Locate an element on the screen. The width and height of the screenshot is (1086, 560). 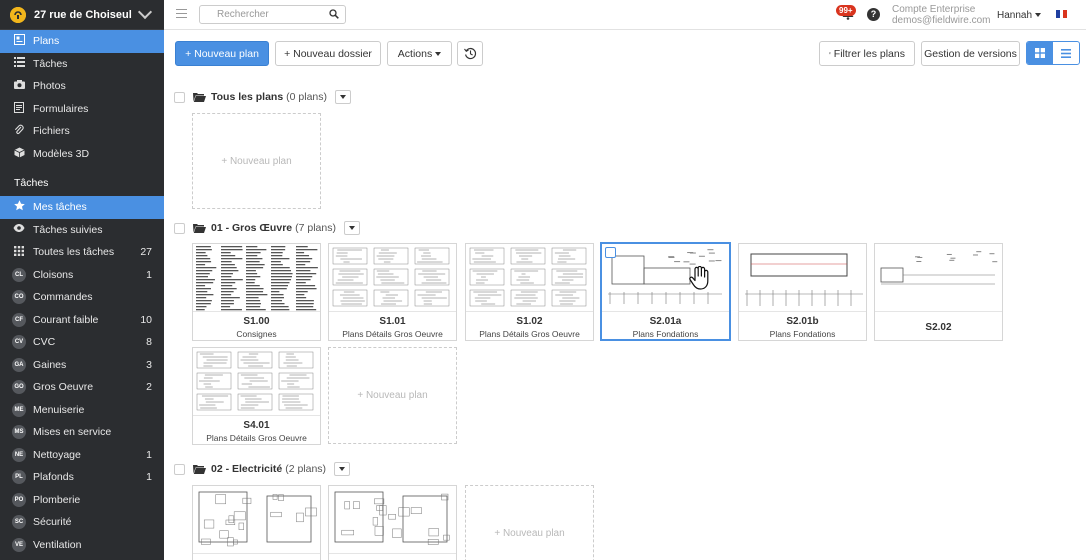
search-input: Rechercher is located at coordinates (272, 14).